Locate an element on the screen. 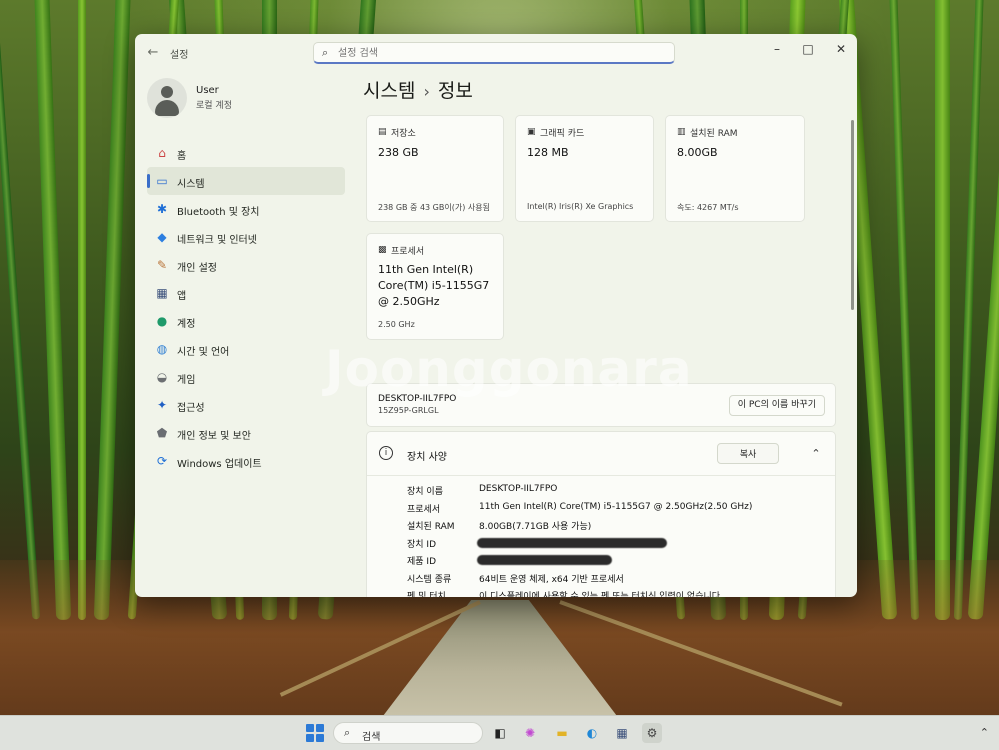  maximize-button: □ is located at coordinates (808, 49).